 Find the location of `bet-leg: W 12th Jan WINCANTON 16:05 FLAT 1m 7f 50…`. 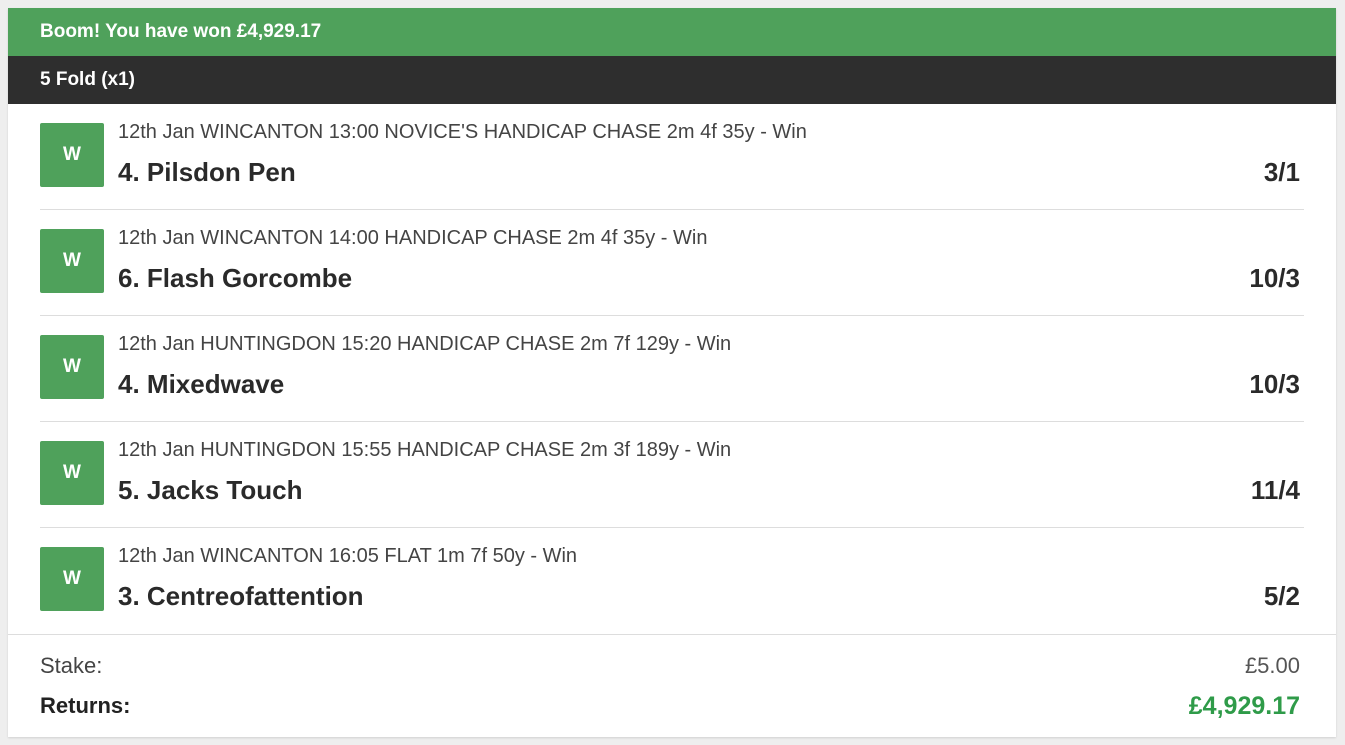

bet-leg: W 12th Jan WINCANTON 16:05 FLAT 1m 7f 50… is located at coordinates (672, 581).